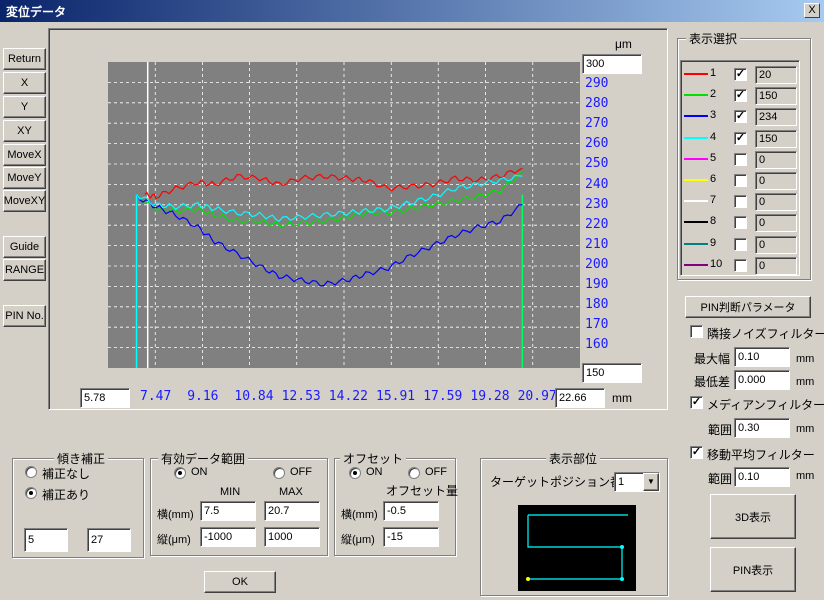 The width and height of the screenshot is (824, 600). What do you see at coordinates (597, 345) in the screenshot?
I see `y-tick-label: 160` at bounding box center [597, 345].